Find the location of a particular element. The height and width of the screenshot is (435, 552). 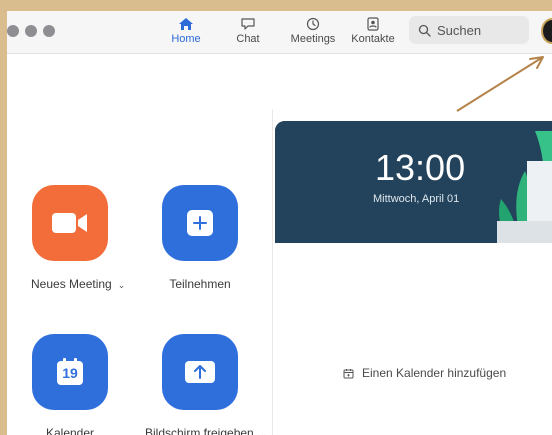

join-label: Teilnehmen is located at coordinates (200, 284).